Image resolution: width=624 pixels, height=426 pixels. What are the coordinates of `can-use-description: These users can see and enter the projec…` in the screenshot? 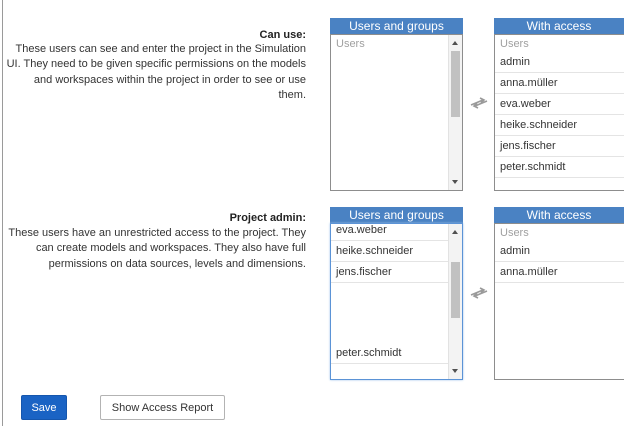 It's located at (156, 72).